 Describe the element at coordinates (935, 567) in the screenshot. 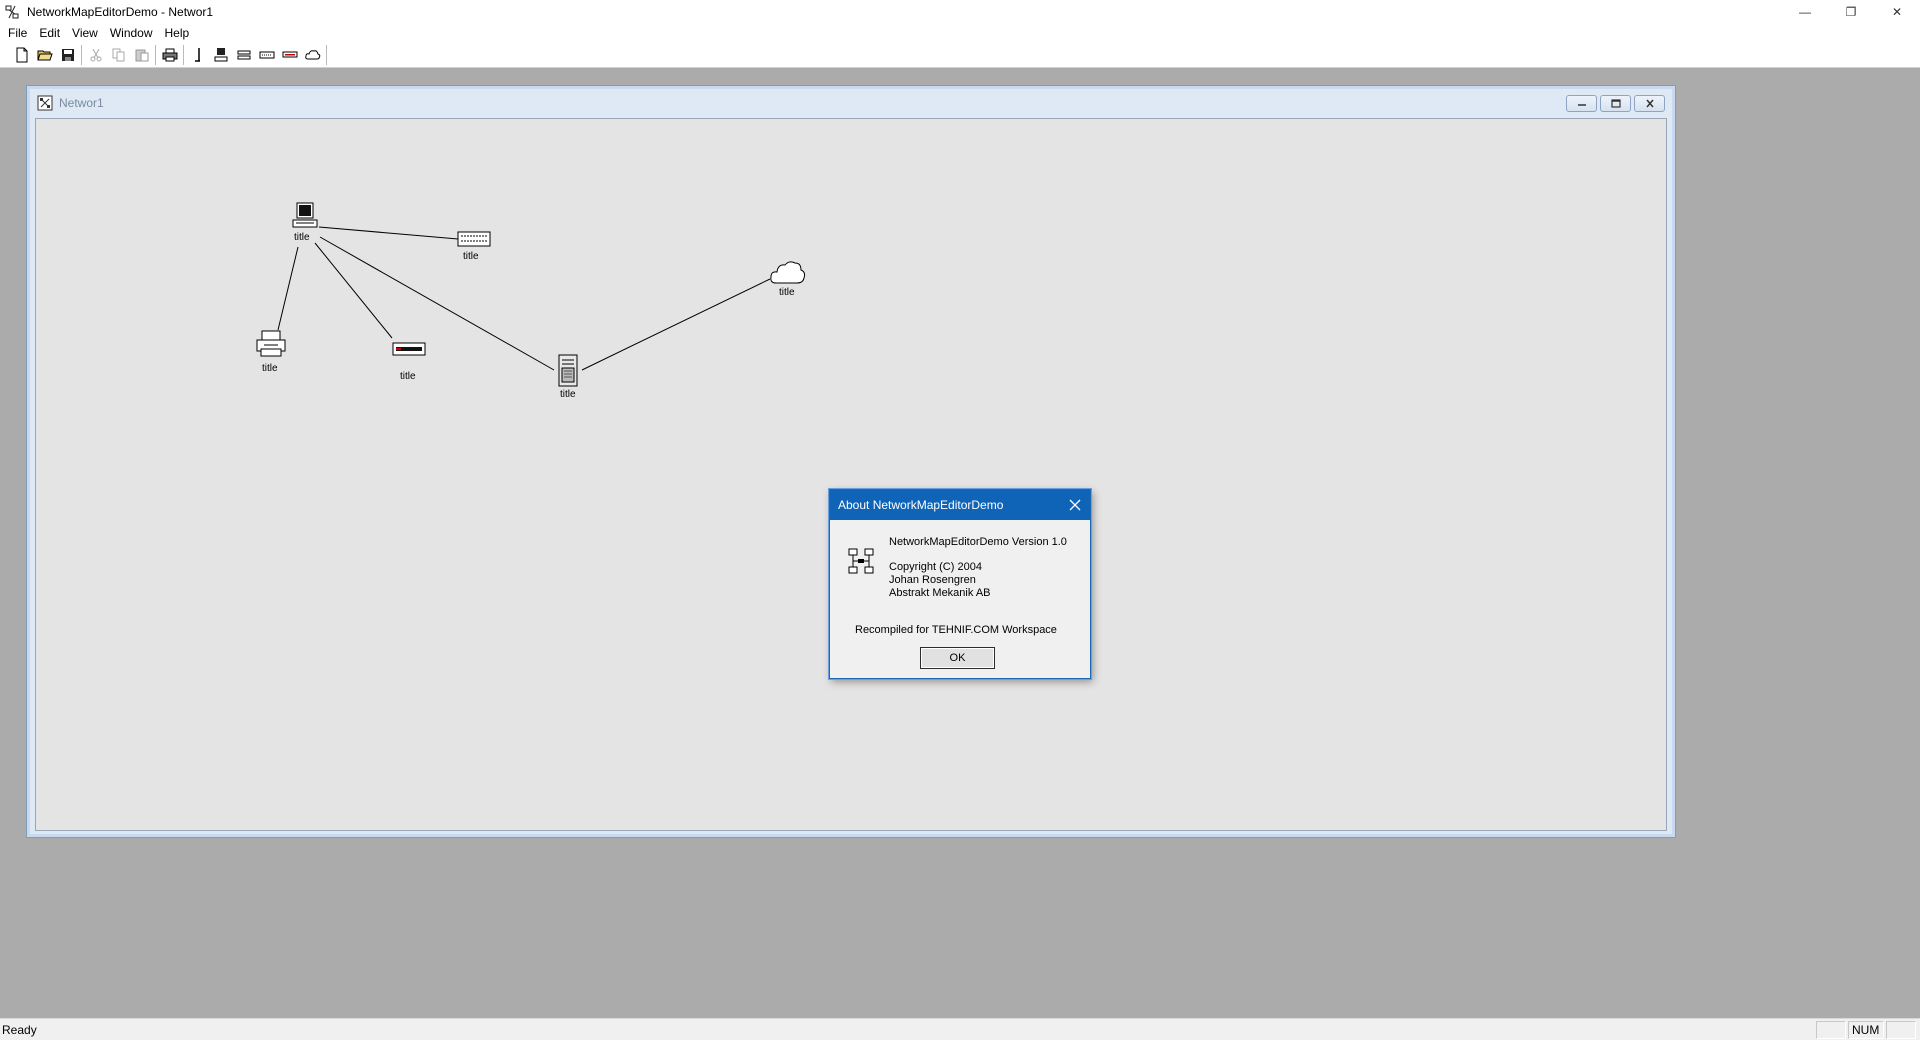

I see `about-copyright-text: Copyright (C) 2004` at that location.